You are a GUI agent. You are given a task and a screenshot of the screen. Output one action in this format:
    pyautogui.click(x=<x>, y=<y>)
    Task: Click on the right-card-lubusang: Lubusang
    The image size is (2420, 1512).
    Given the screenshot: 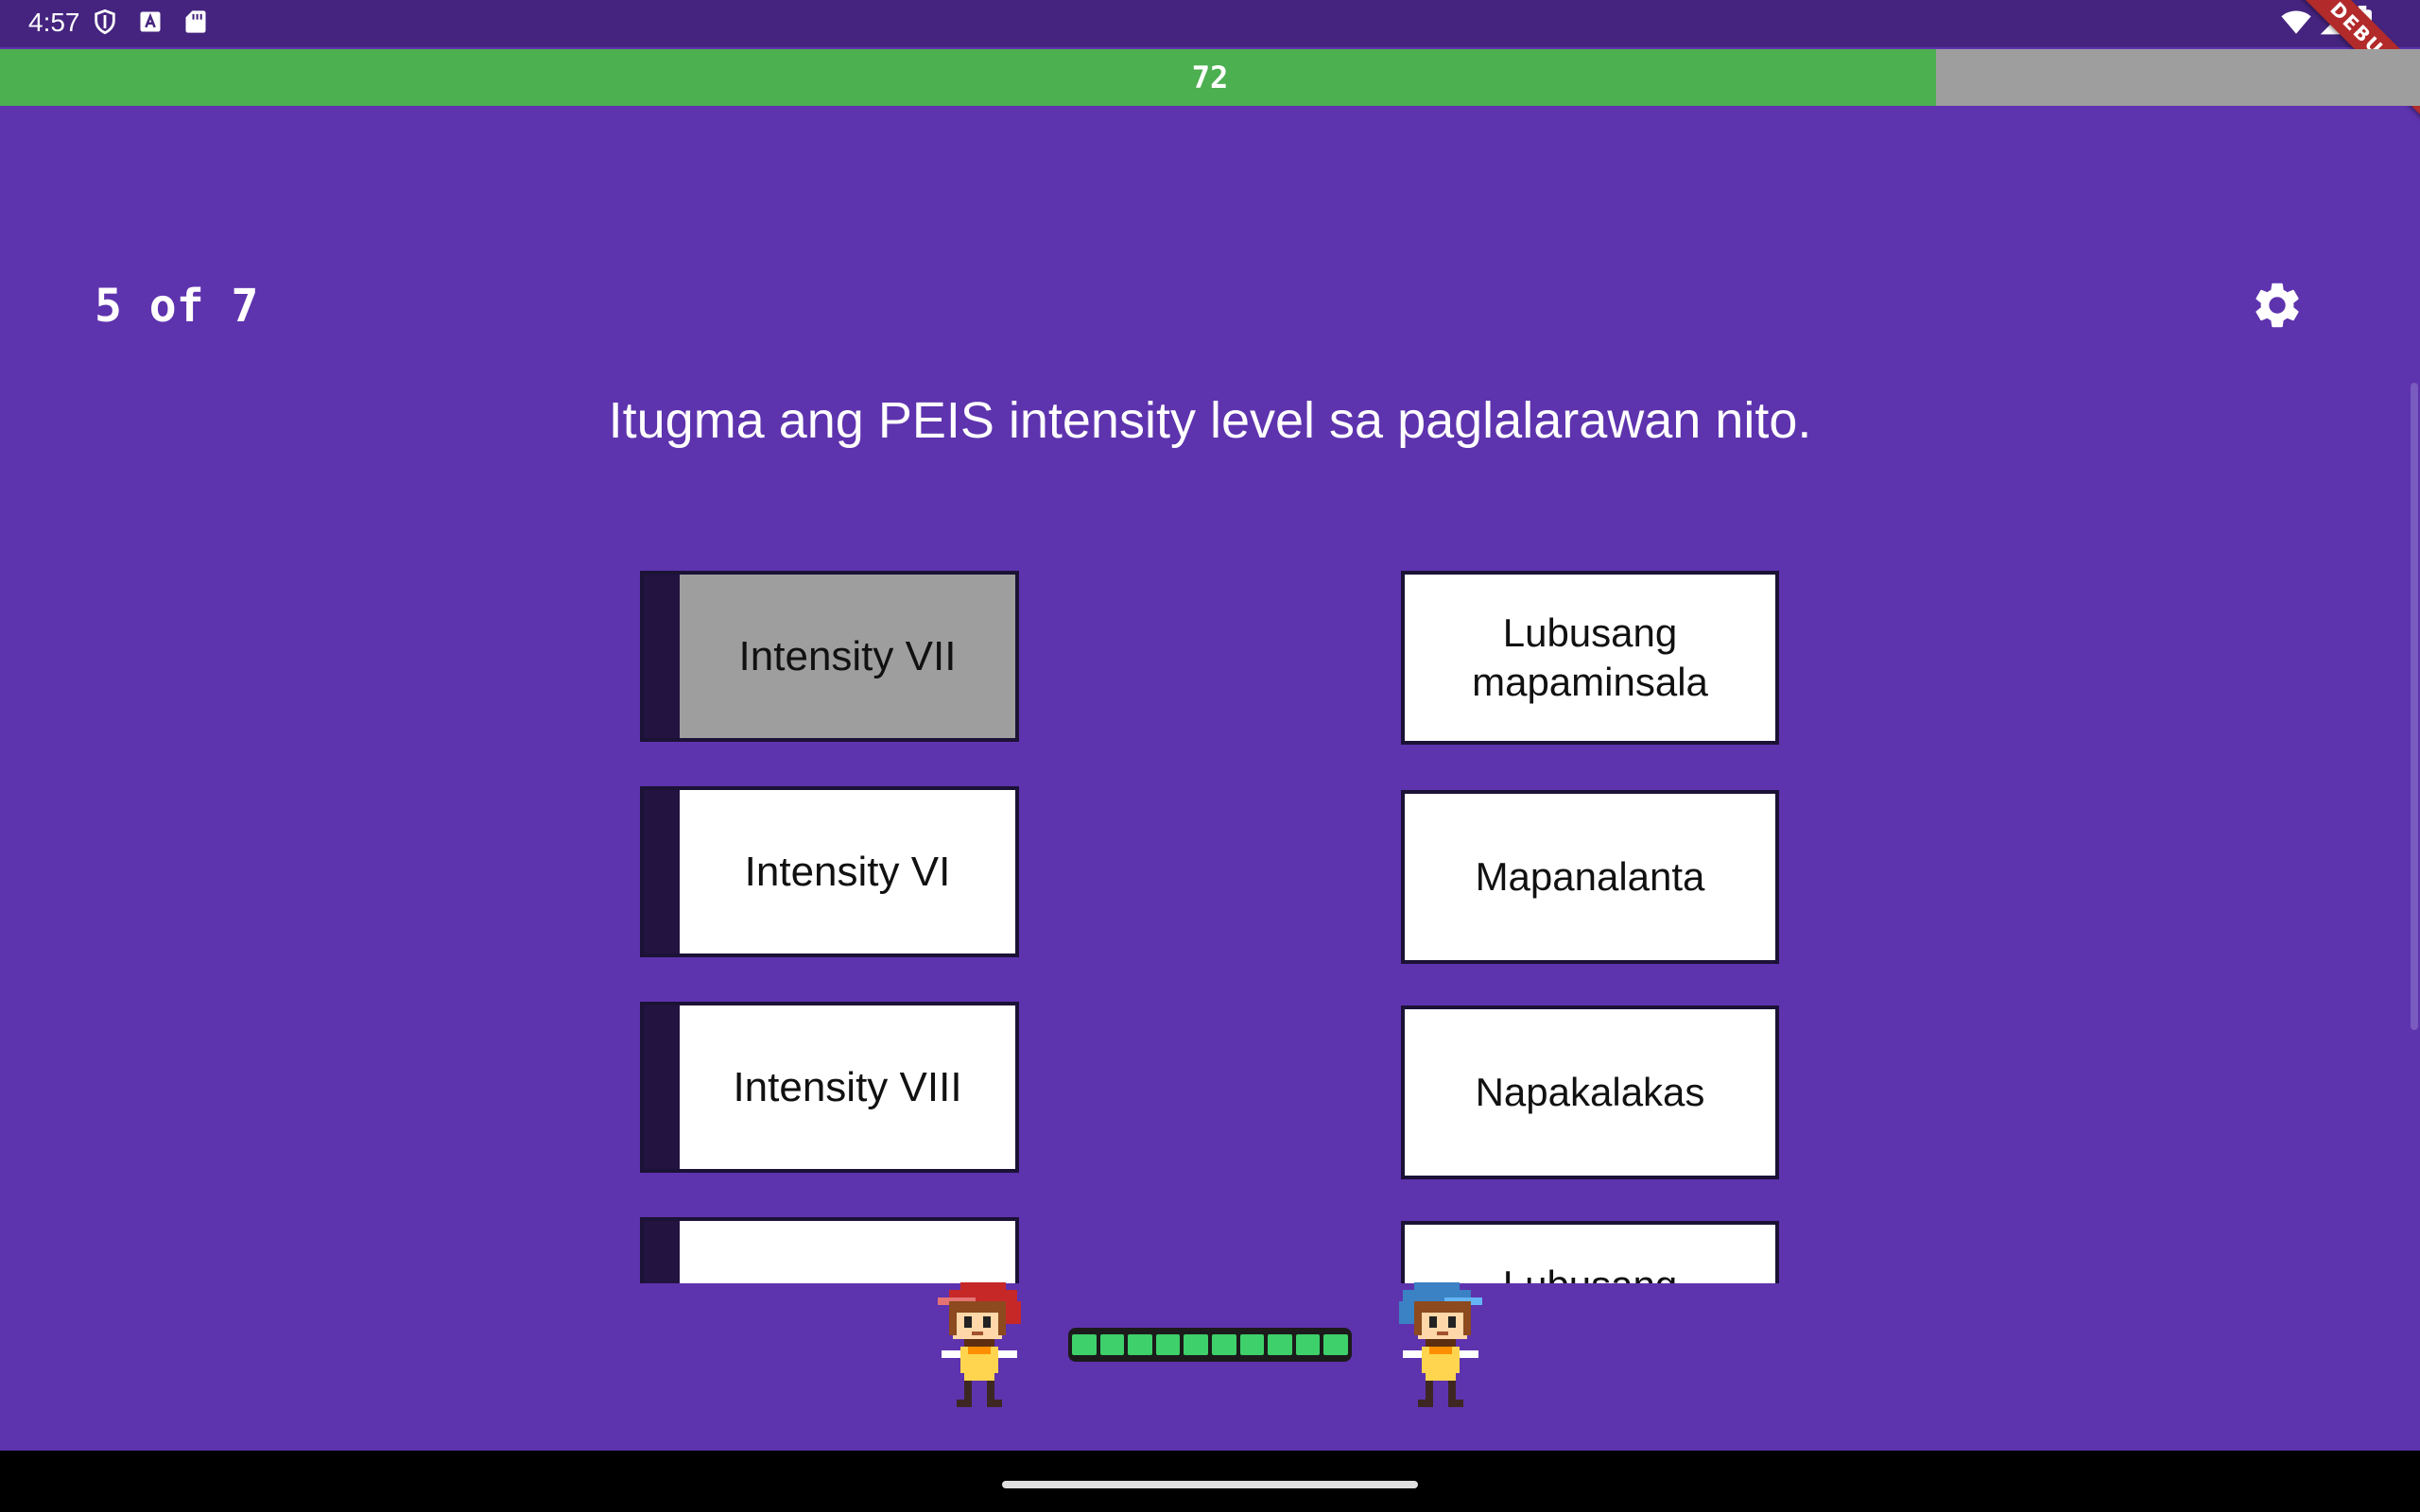 What is the action you would take?
    pyautogui.click(x=1590, y=1252)
    